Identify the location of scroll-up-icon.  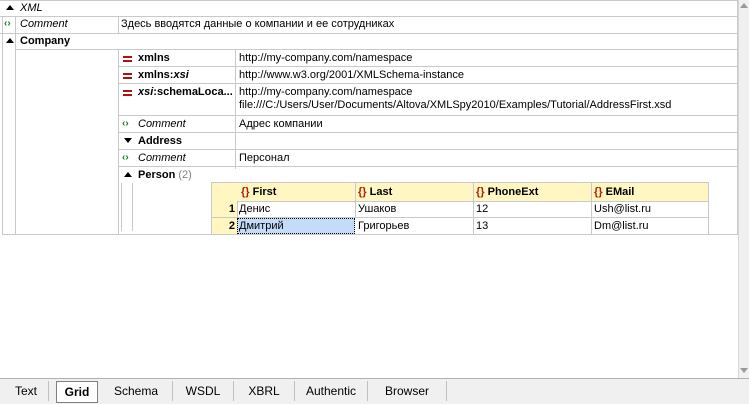
(744, 5).